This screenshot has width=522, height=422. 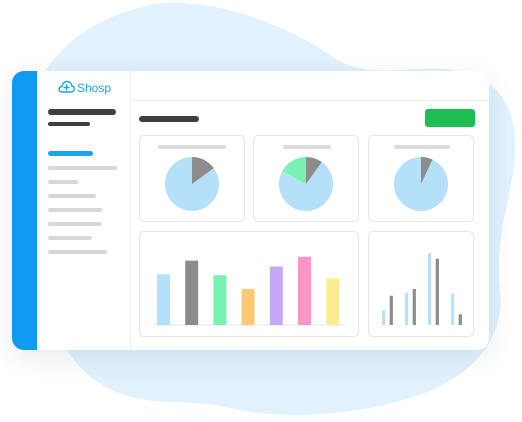 I want to click on brand-name: Shosp, so click(x=94, y=88).